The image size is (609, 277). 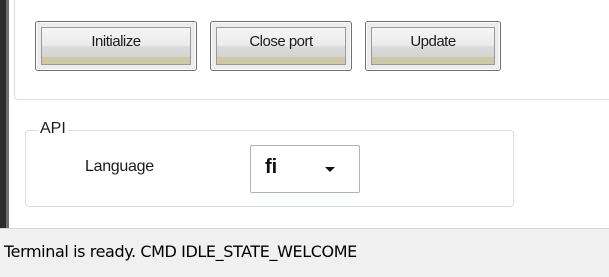 What do you see at coordinates (119, 166) in the screenshot?
I see `language-label: Language` at bounding box center [119, 166].